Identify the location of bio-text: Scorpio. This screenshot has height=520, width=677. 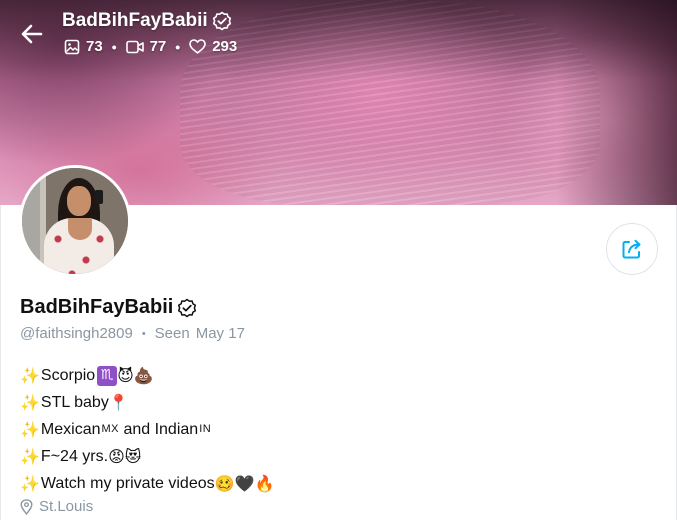
(68, 375).